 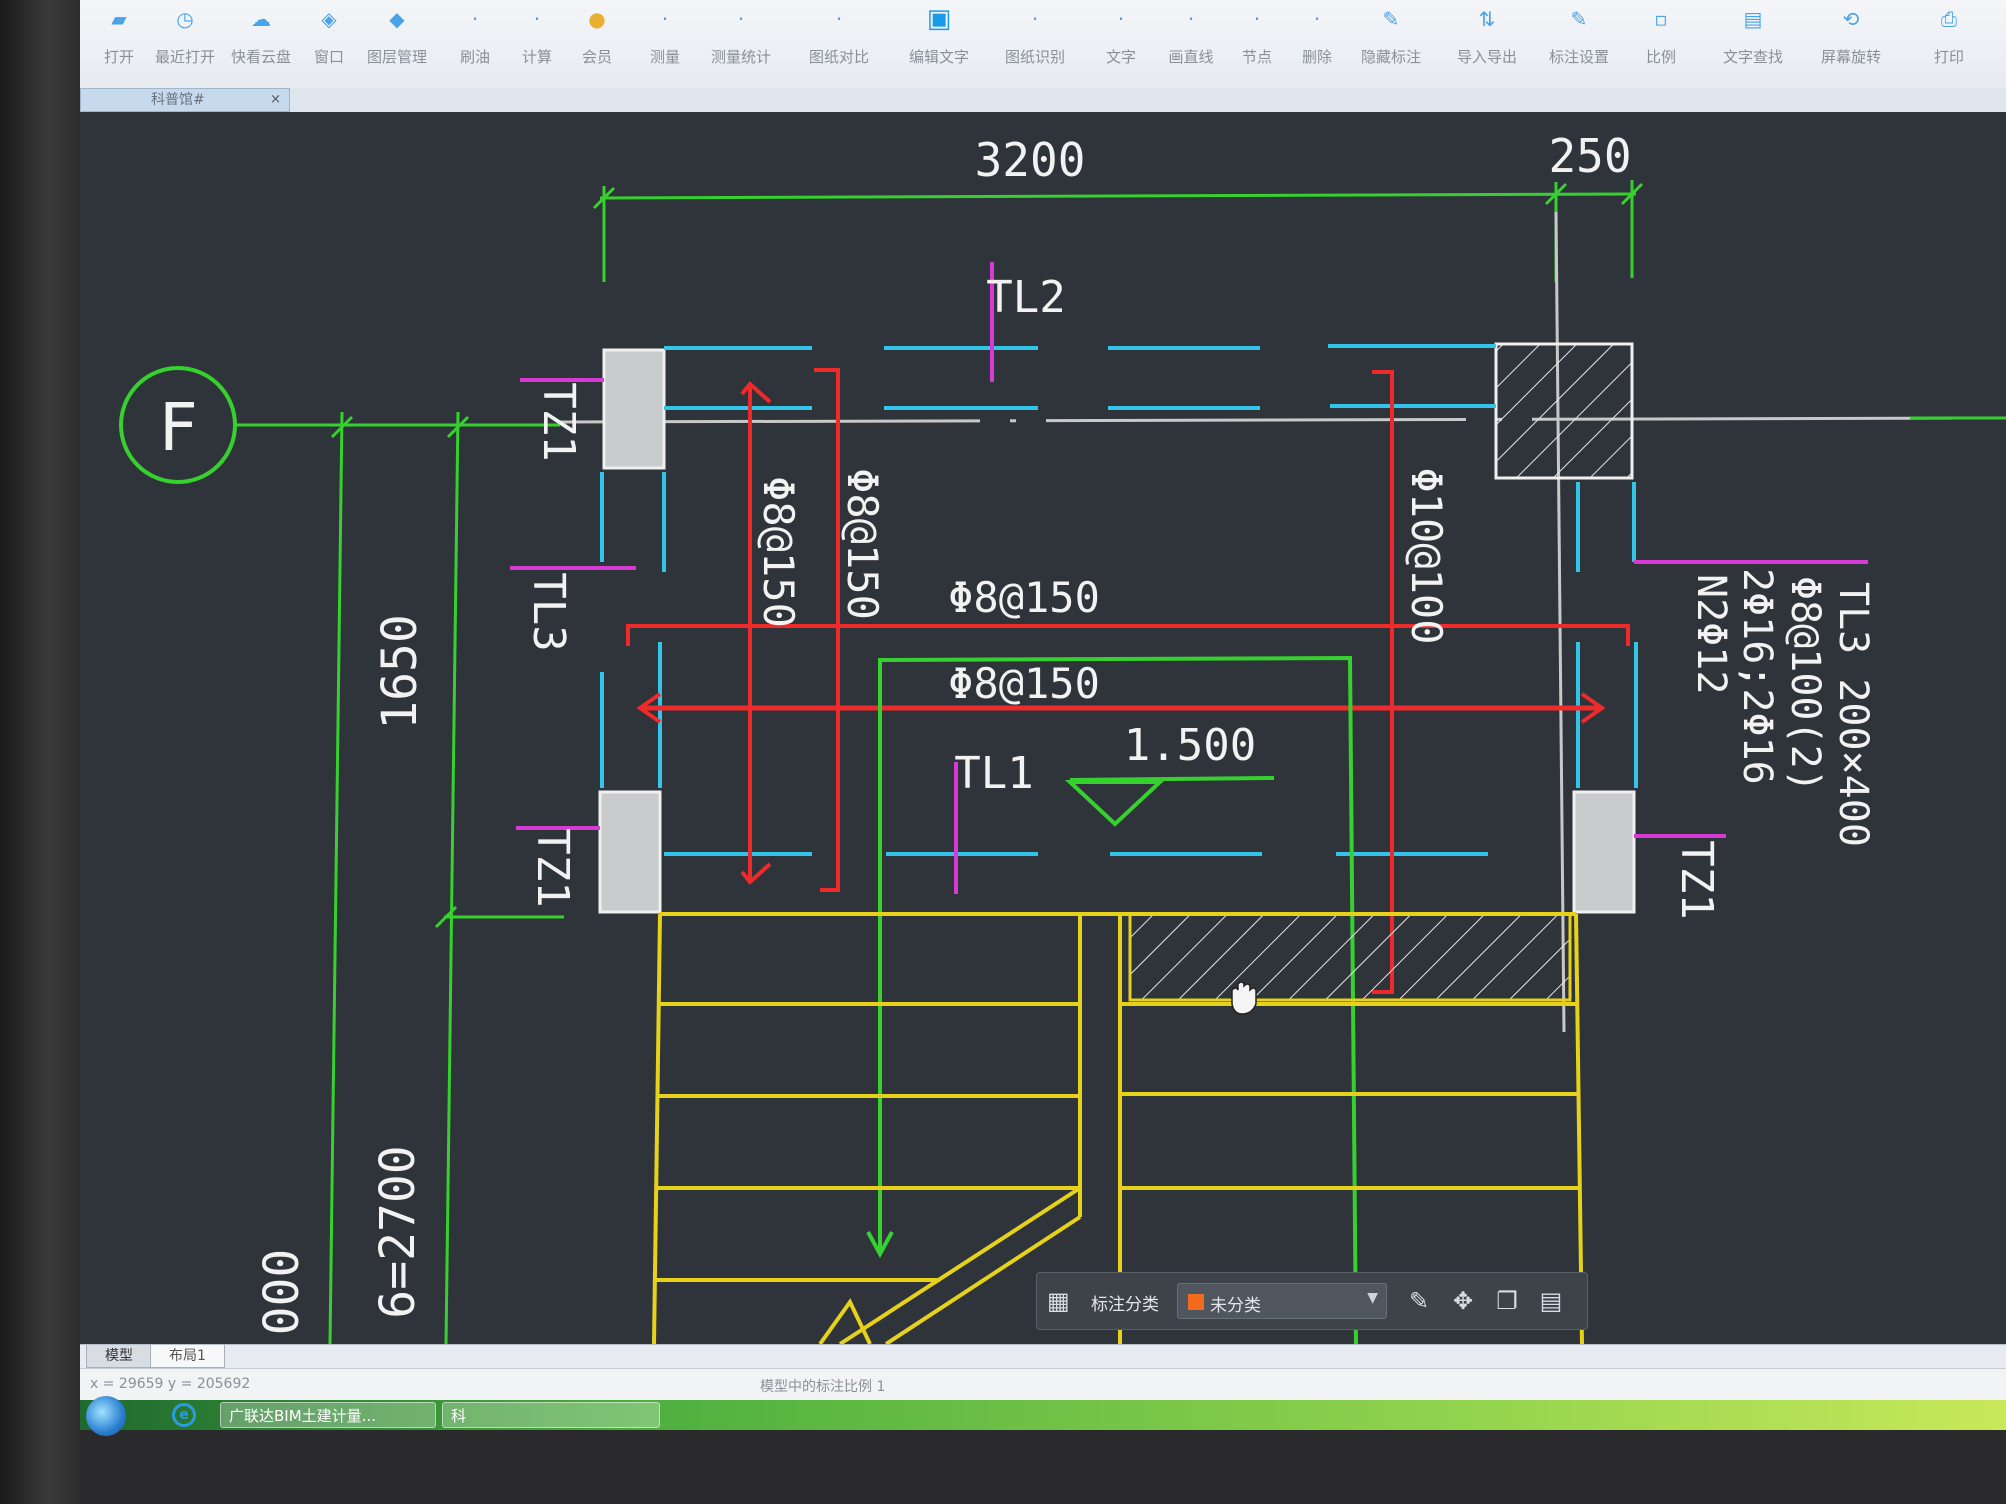 I want to click on beam-note-line1: TL3 200×400, so click(x=1853, y=714).